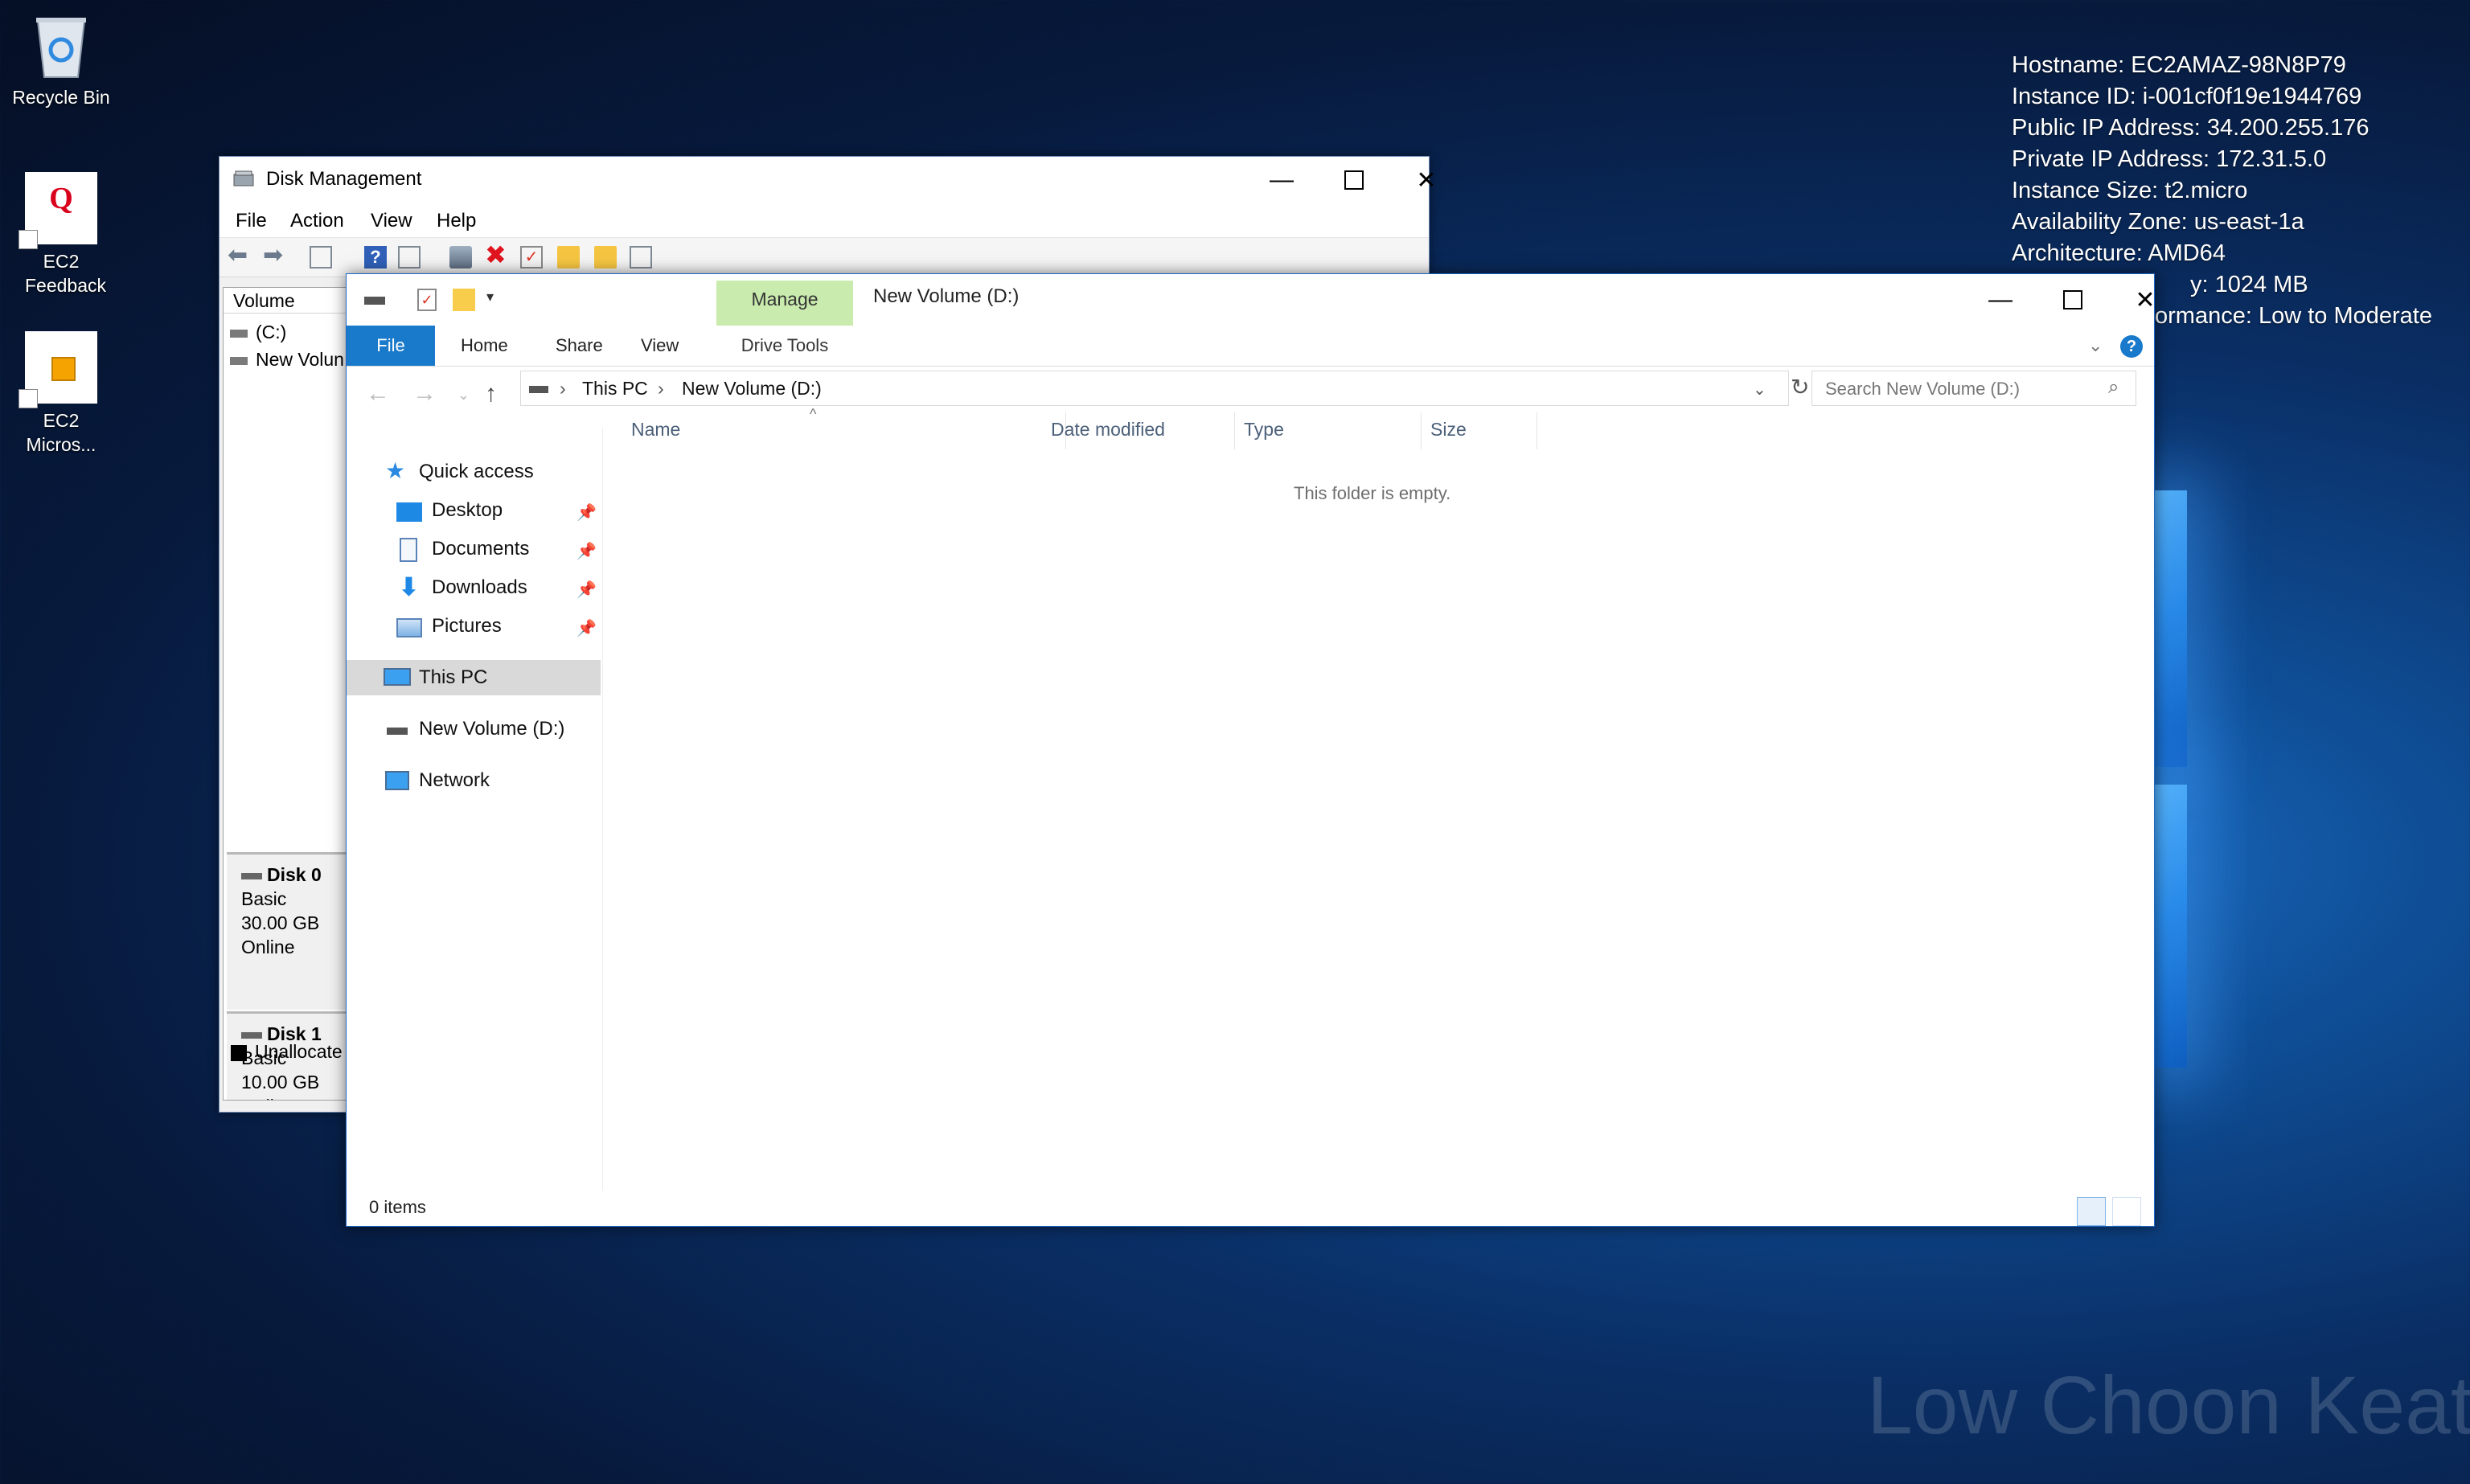 The image size is (2470, 1484). I want to click on up-arrow-icon: ↑, so click(491, 394).